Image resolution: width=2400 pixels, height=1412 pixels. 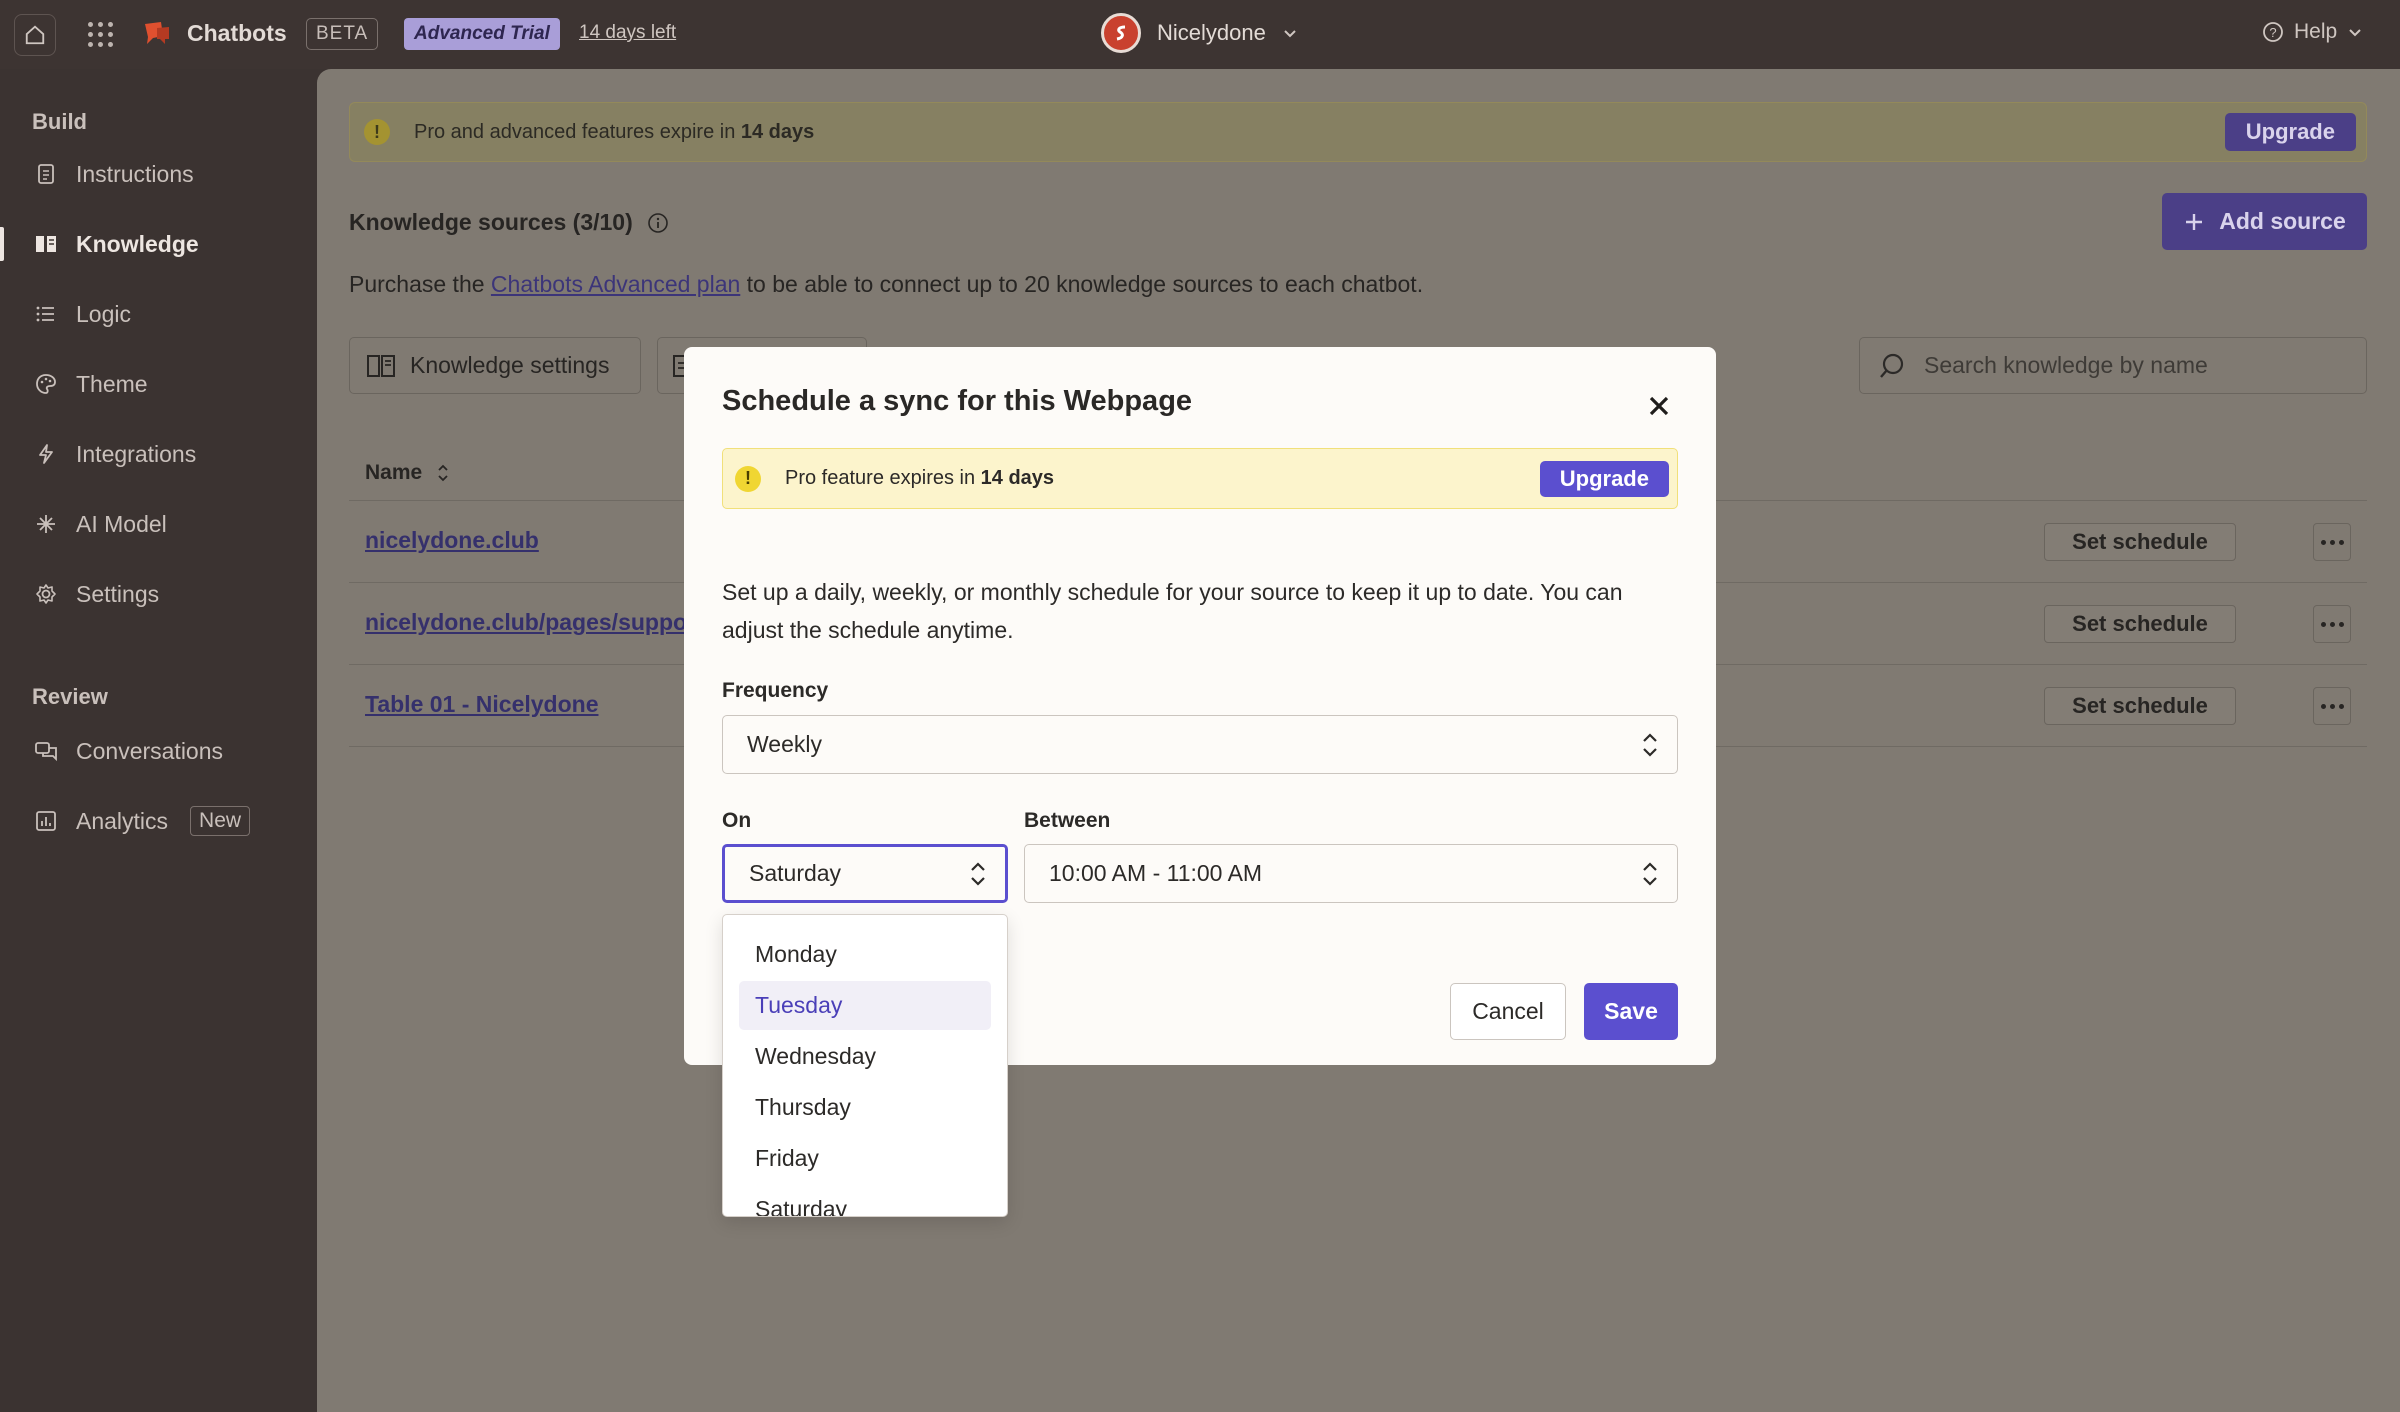 I want to click on plus-icon, so click(x=2194, y=221).